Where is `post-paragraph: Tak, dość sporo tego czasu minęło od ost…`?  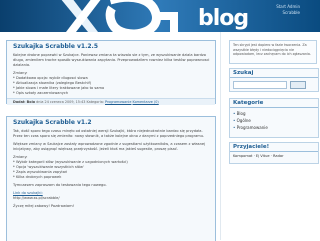 post-paragraph: Tak, dość sporo tego czasu minęło od ost… is located at coordinates (109, 133).